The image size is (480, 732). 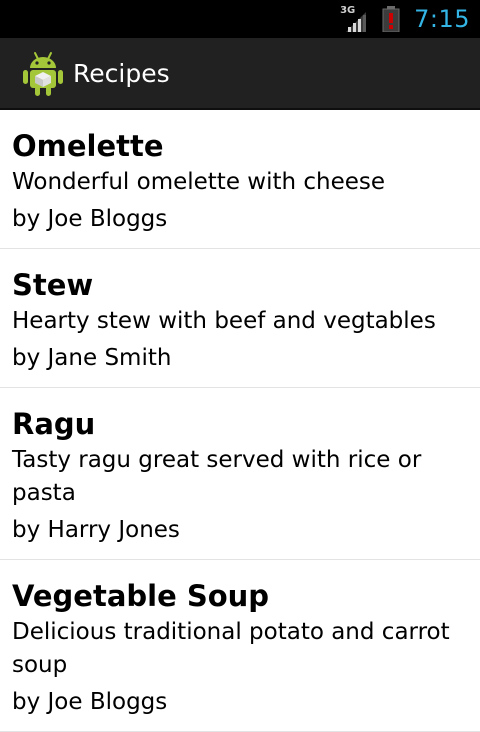 I want to click on signal-icon: 3G, so click(x=355, y=19).